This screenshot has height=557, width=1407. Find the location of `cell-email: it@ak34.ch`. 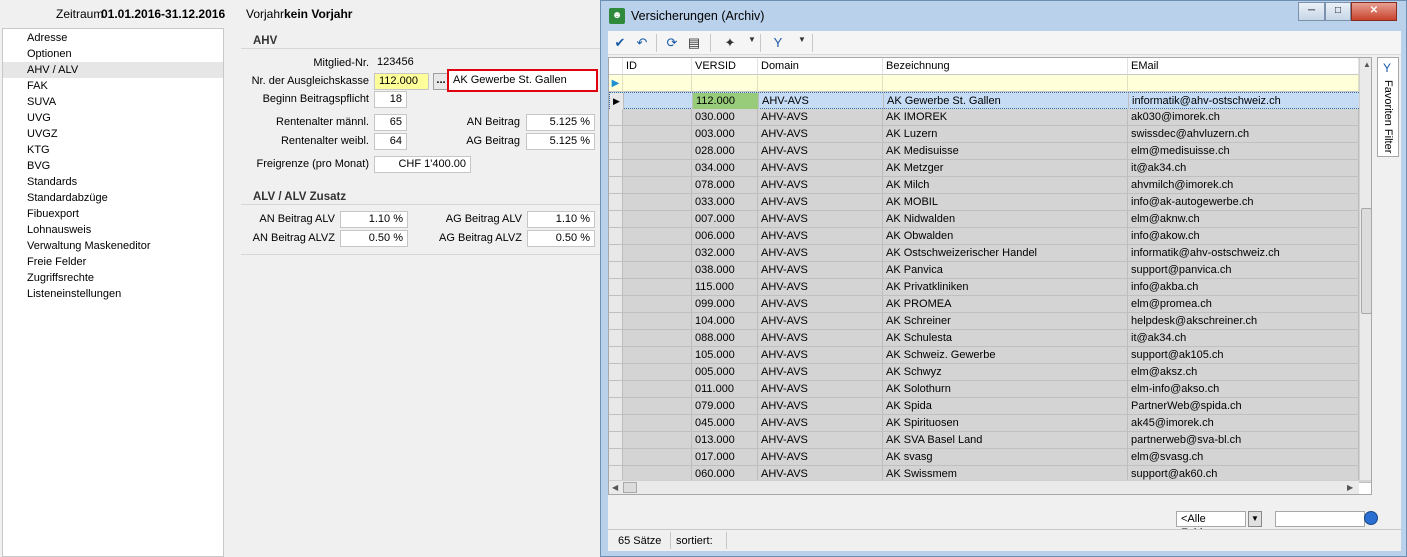

cell-email: it@ak34.ch is located at coordinates (1243, 168).